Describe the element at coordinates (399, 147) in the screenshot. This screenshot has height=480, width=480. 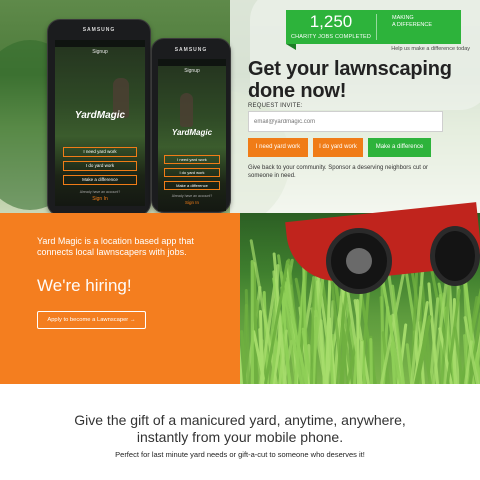
I see `make-difference-button: Make a difference` at that location.